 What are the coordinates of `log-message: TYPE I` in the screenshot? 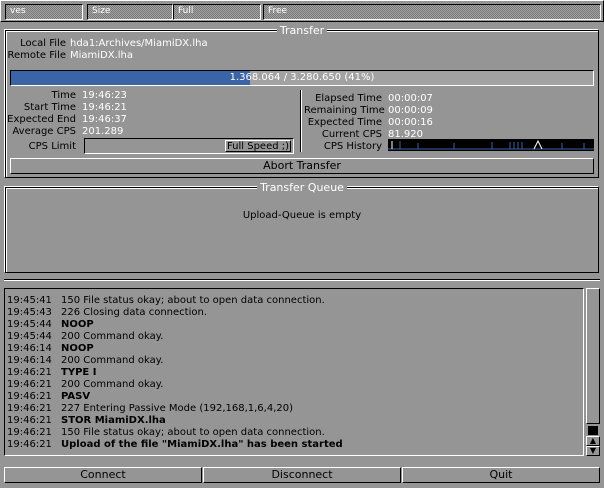 It's located at (79, 372).